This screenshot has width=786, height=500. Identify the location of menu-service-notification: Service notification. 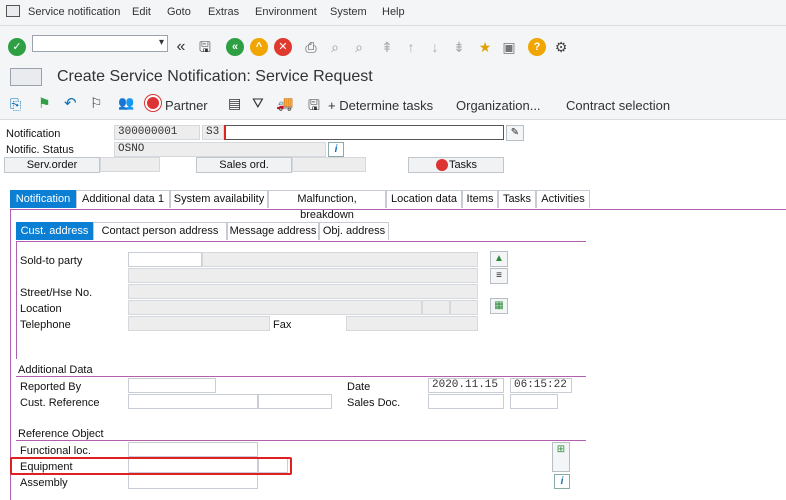
(74, 12).